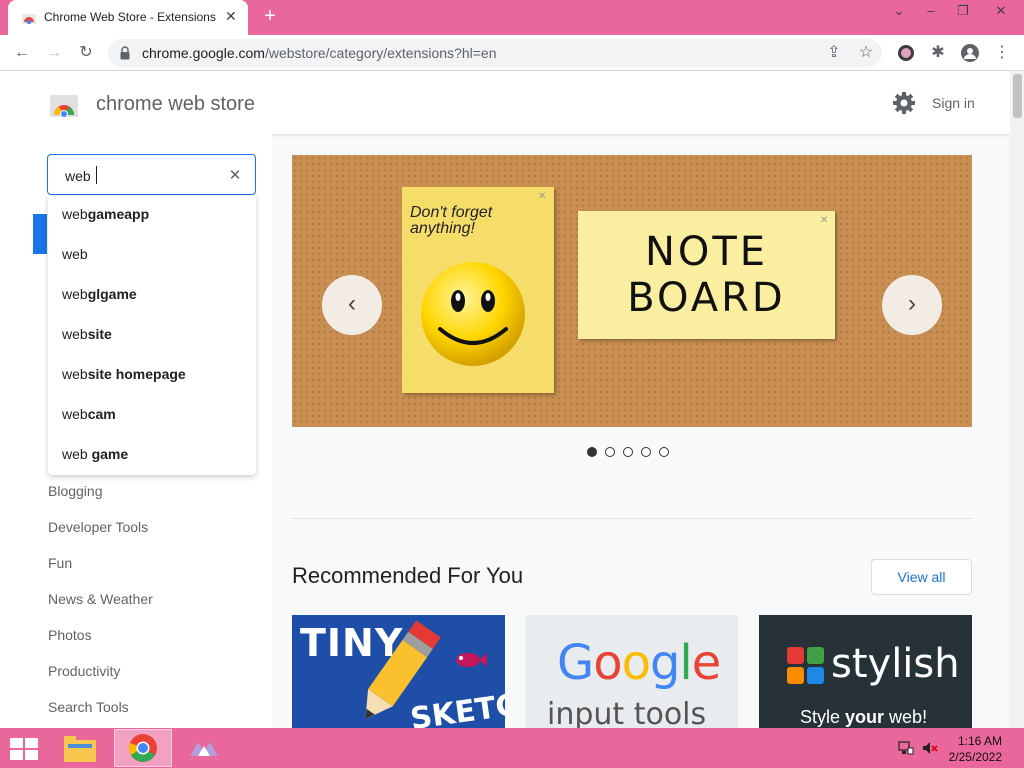 This screenshot has height=768, width=1024. Describe the element at coordinates (84, 671) in the screenshot. I see `category-productivity: Productivity` at that location.